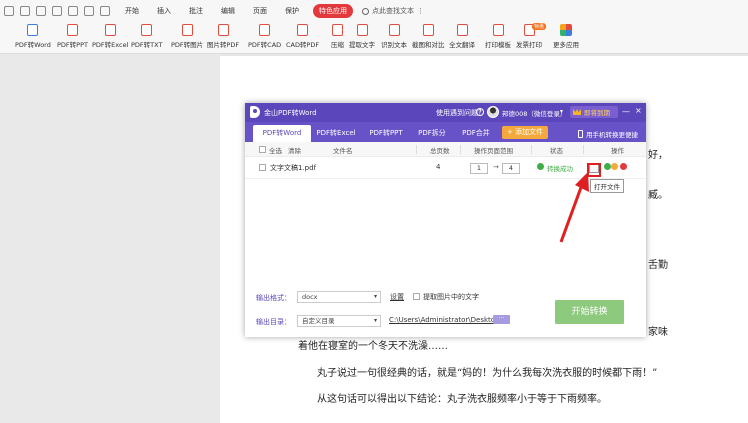 The height and width of the screenshot is (423, 748). I want to click on mobile-link-label: 用手机转换更便捷, so click(612, 134).